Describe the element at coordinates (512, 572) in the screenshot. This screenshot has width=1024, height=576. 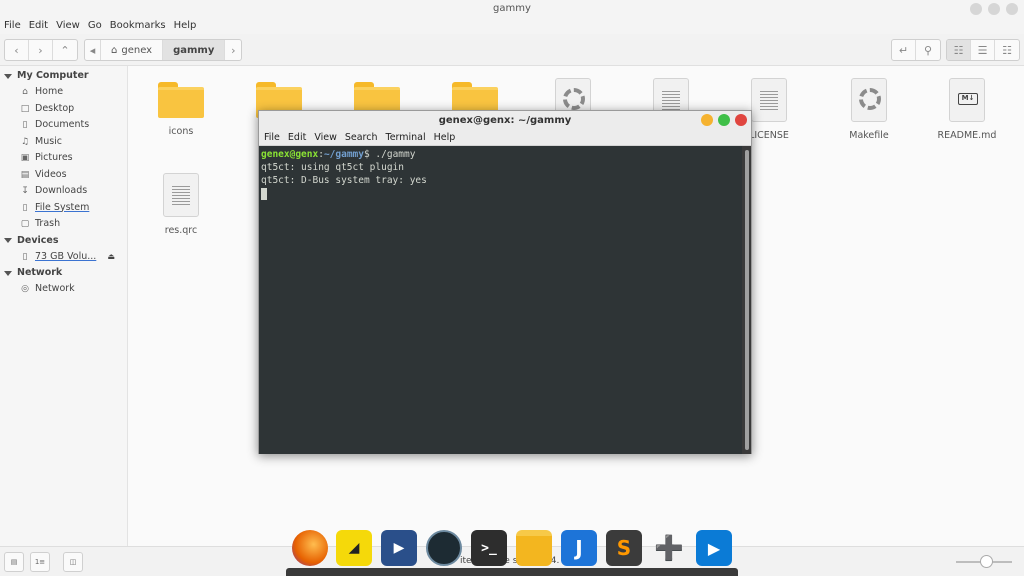
I see `dock-background` at that location.